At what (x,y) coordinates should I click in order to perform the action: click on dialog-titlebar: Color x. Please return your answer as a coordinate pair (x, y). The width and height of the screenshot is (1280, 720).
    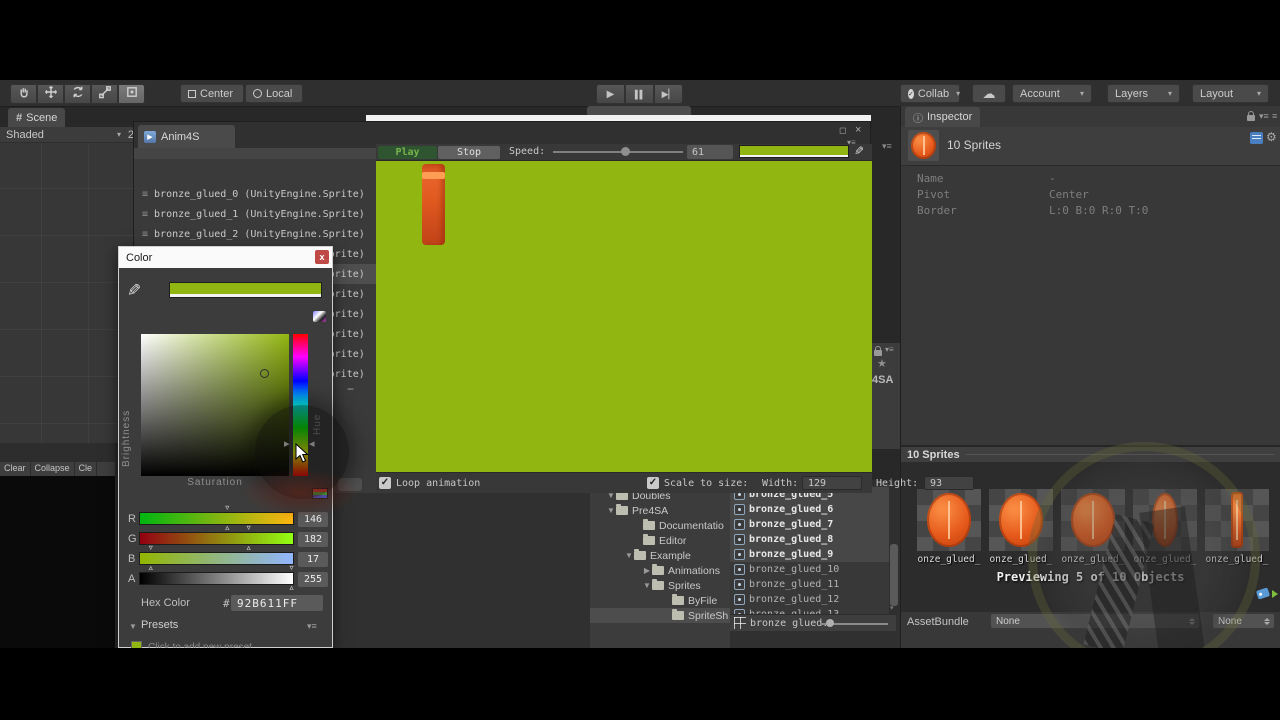
    Looking at the image, I should click on (225, 257).